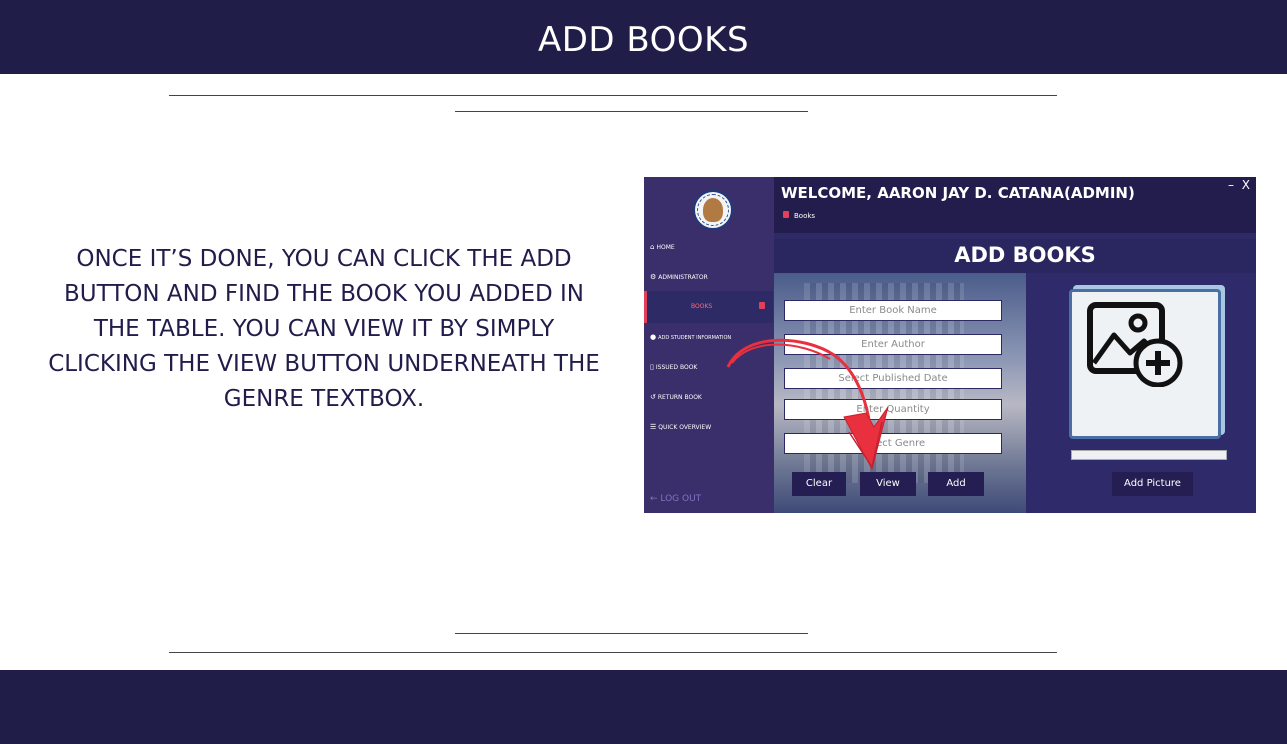  Describe the element at coordinates (956, 484) in the screenshot. I see `add-button: Add` at that location.